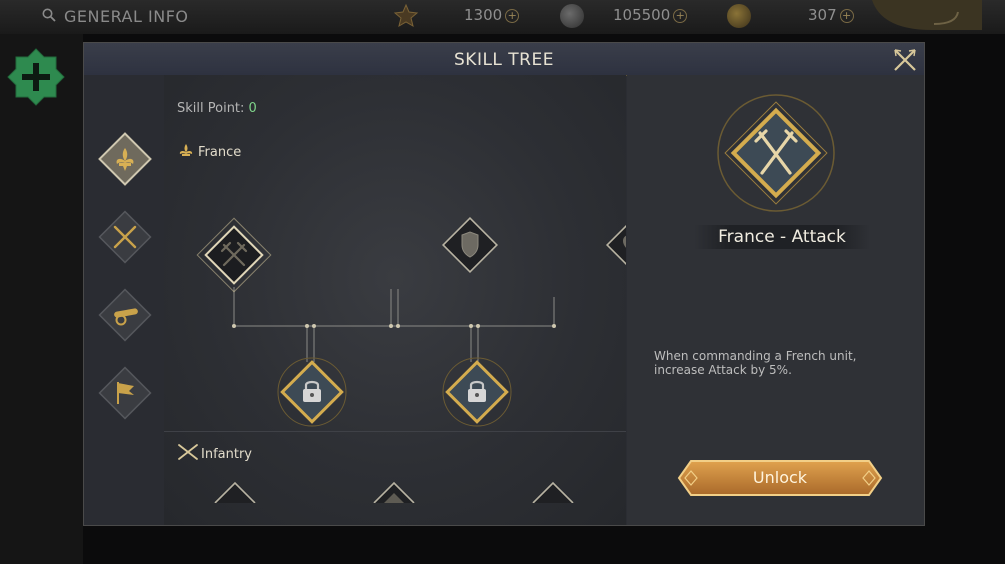  I want to click on tab-infantry, so click(125, 237).